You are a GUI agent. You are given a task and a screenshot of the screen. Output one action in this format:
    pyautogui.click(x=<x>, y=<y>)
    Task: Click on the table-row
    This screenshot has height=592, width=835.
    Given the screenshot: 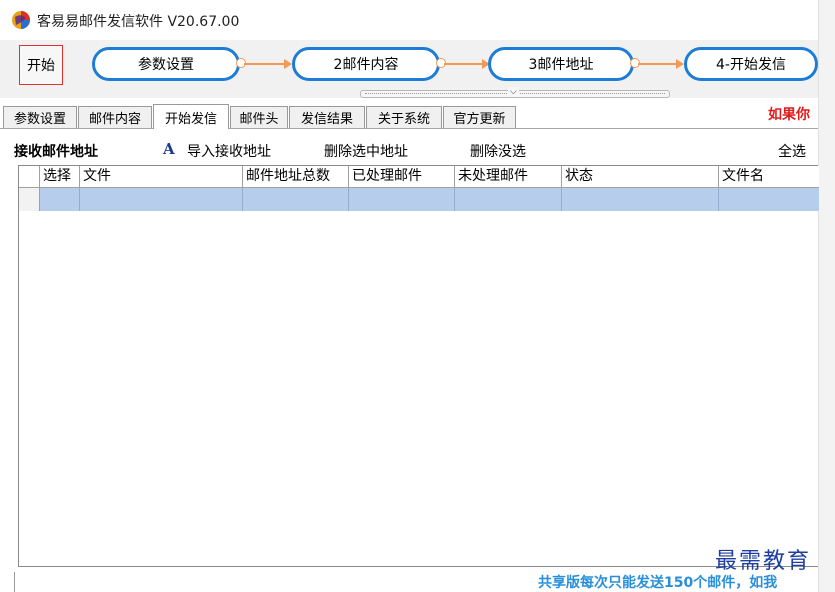 What is the action you would take?
    pyautogui.click(x=419, y=199)
    